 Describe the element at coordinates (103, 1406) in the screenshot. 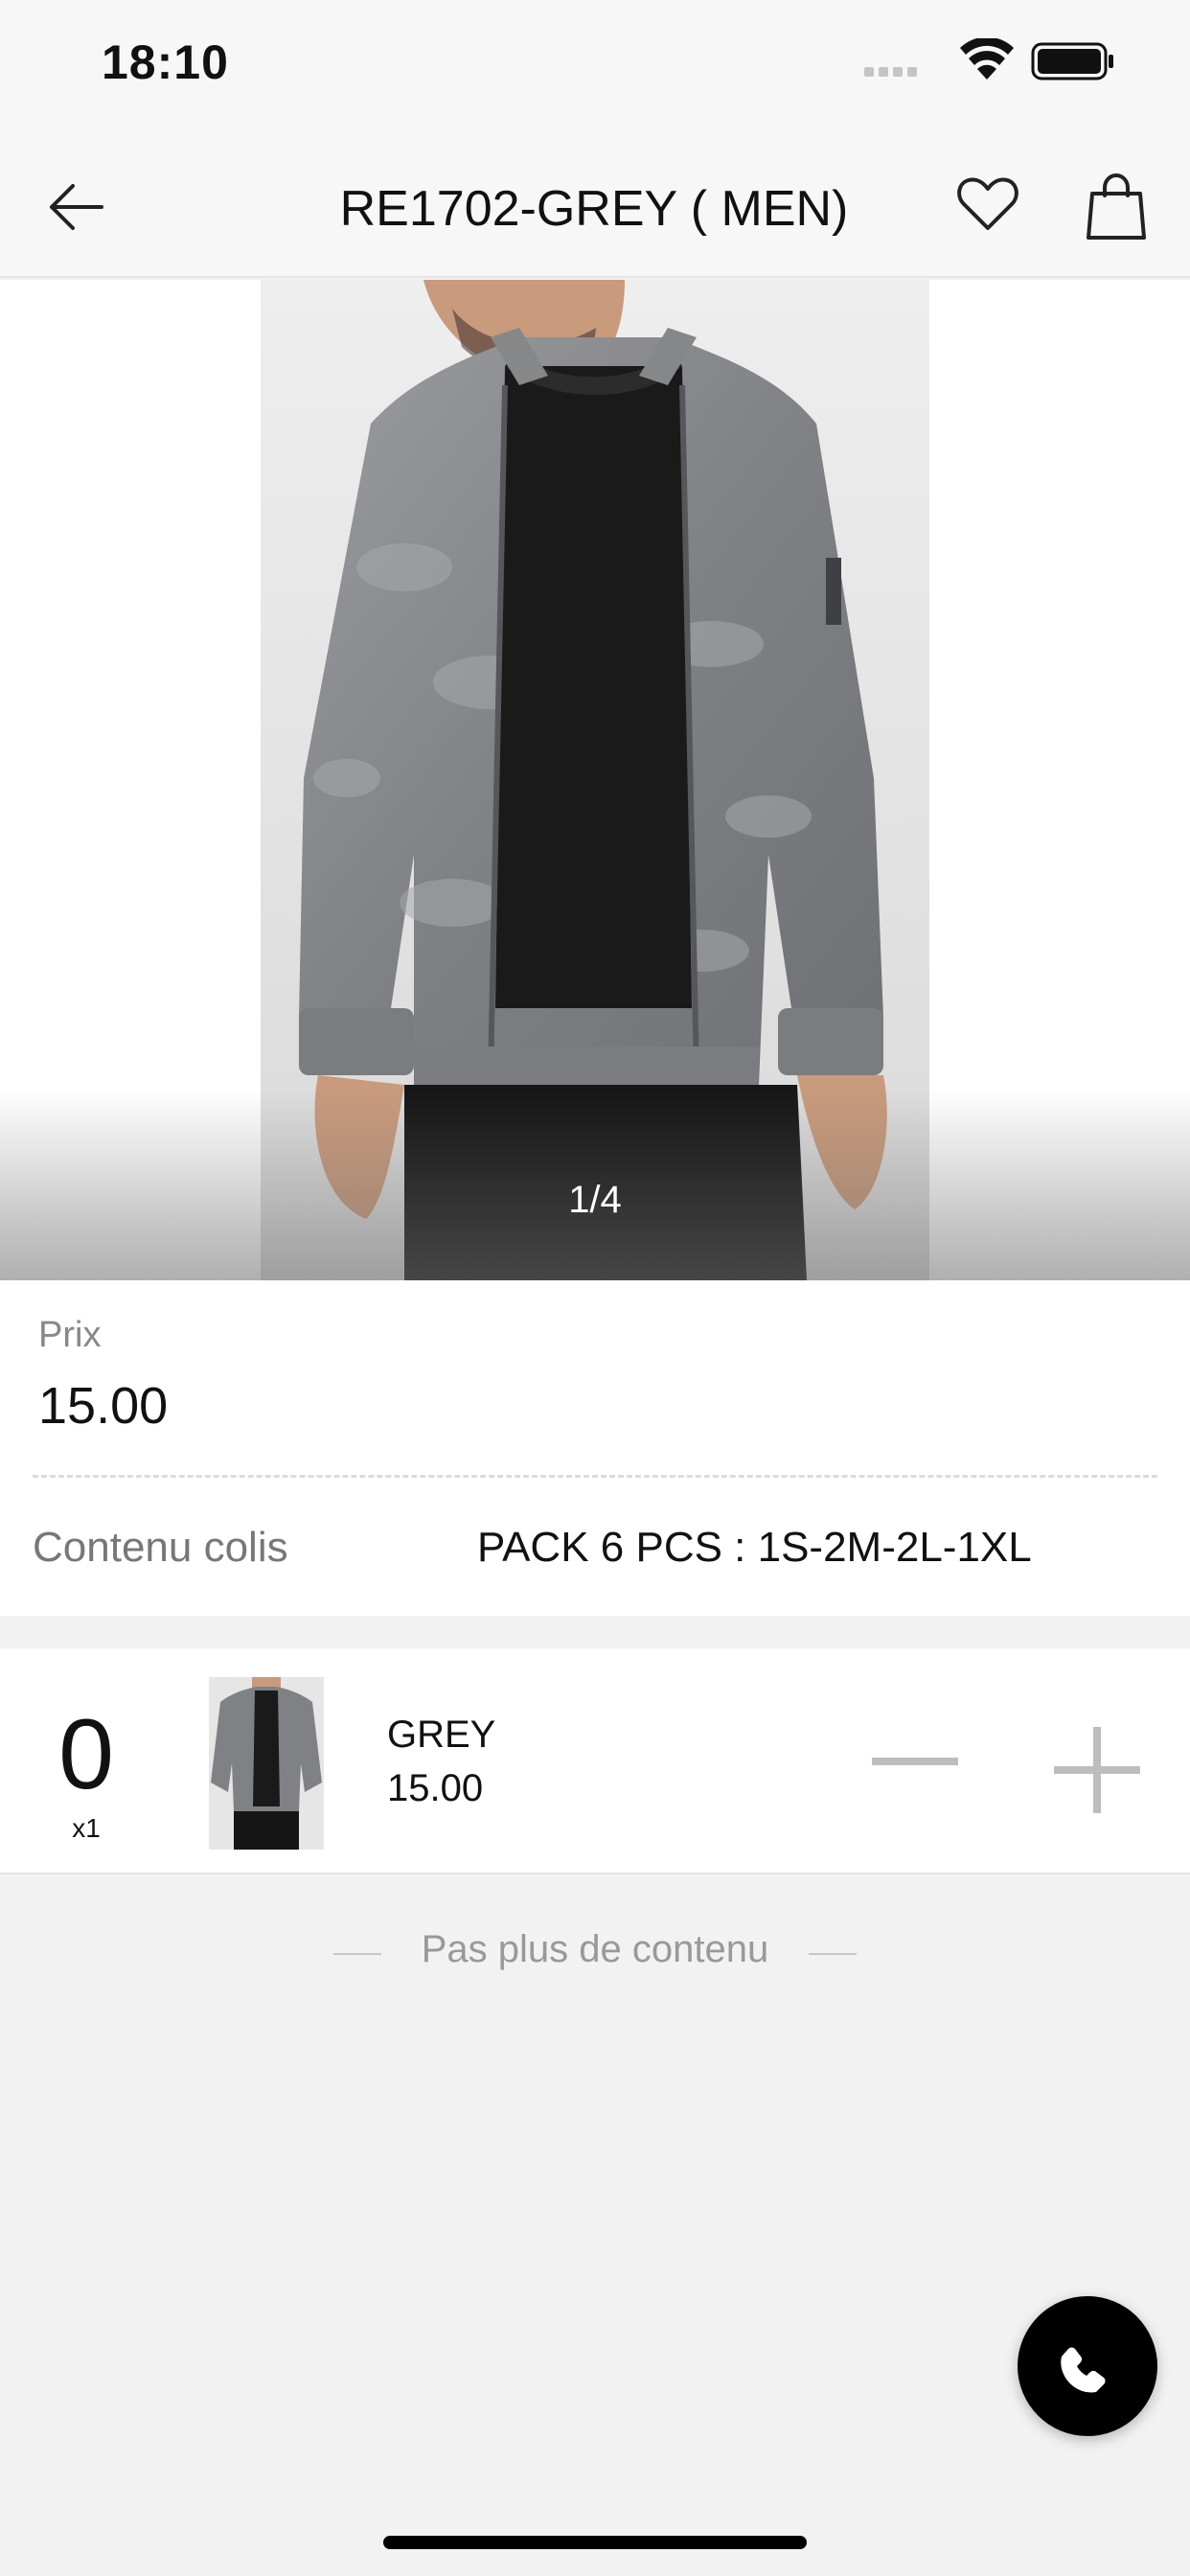

I see `price-value: 15.00` at that location.